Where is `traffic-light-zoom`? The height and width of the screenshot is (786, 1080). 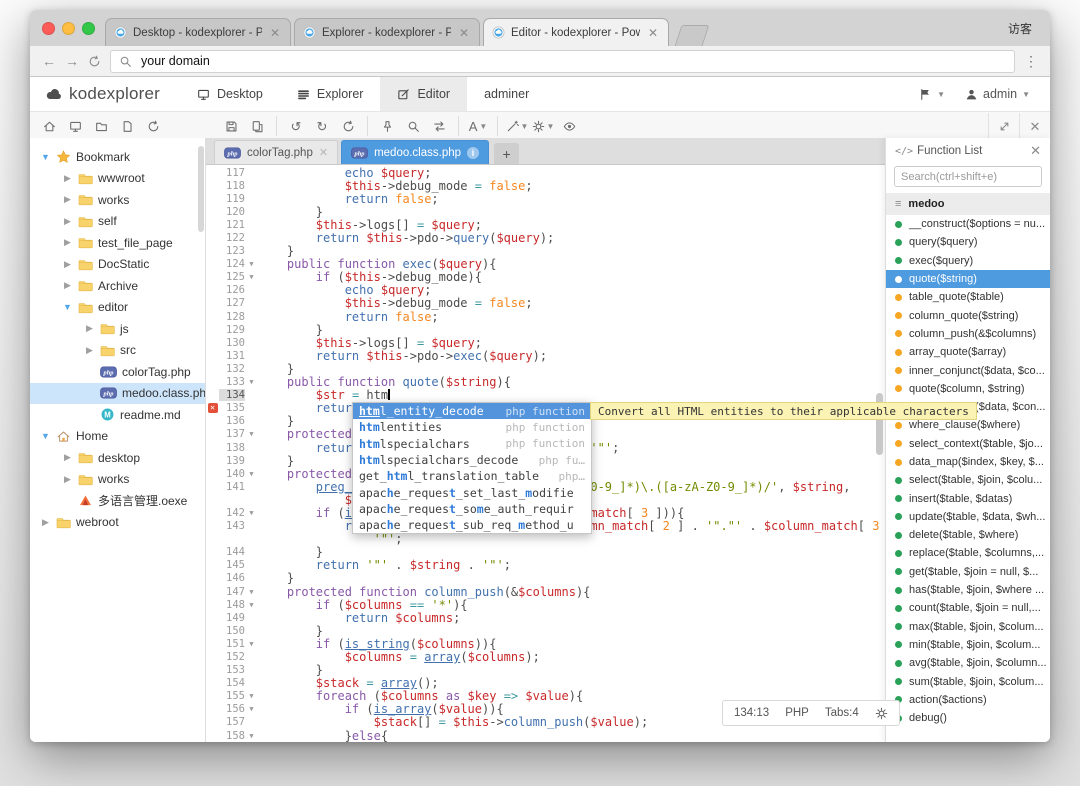
traffic-light-zoom is located at coordinates (88, 28).